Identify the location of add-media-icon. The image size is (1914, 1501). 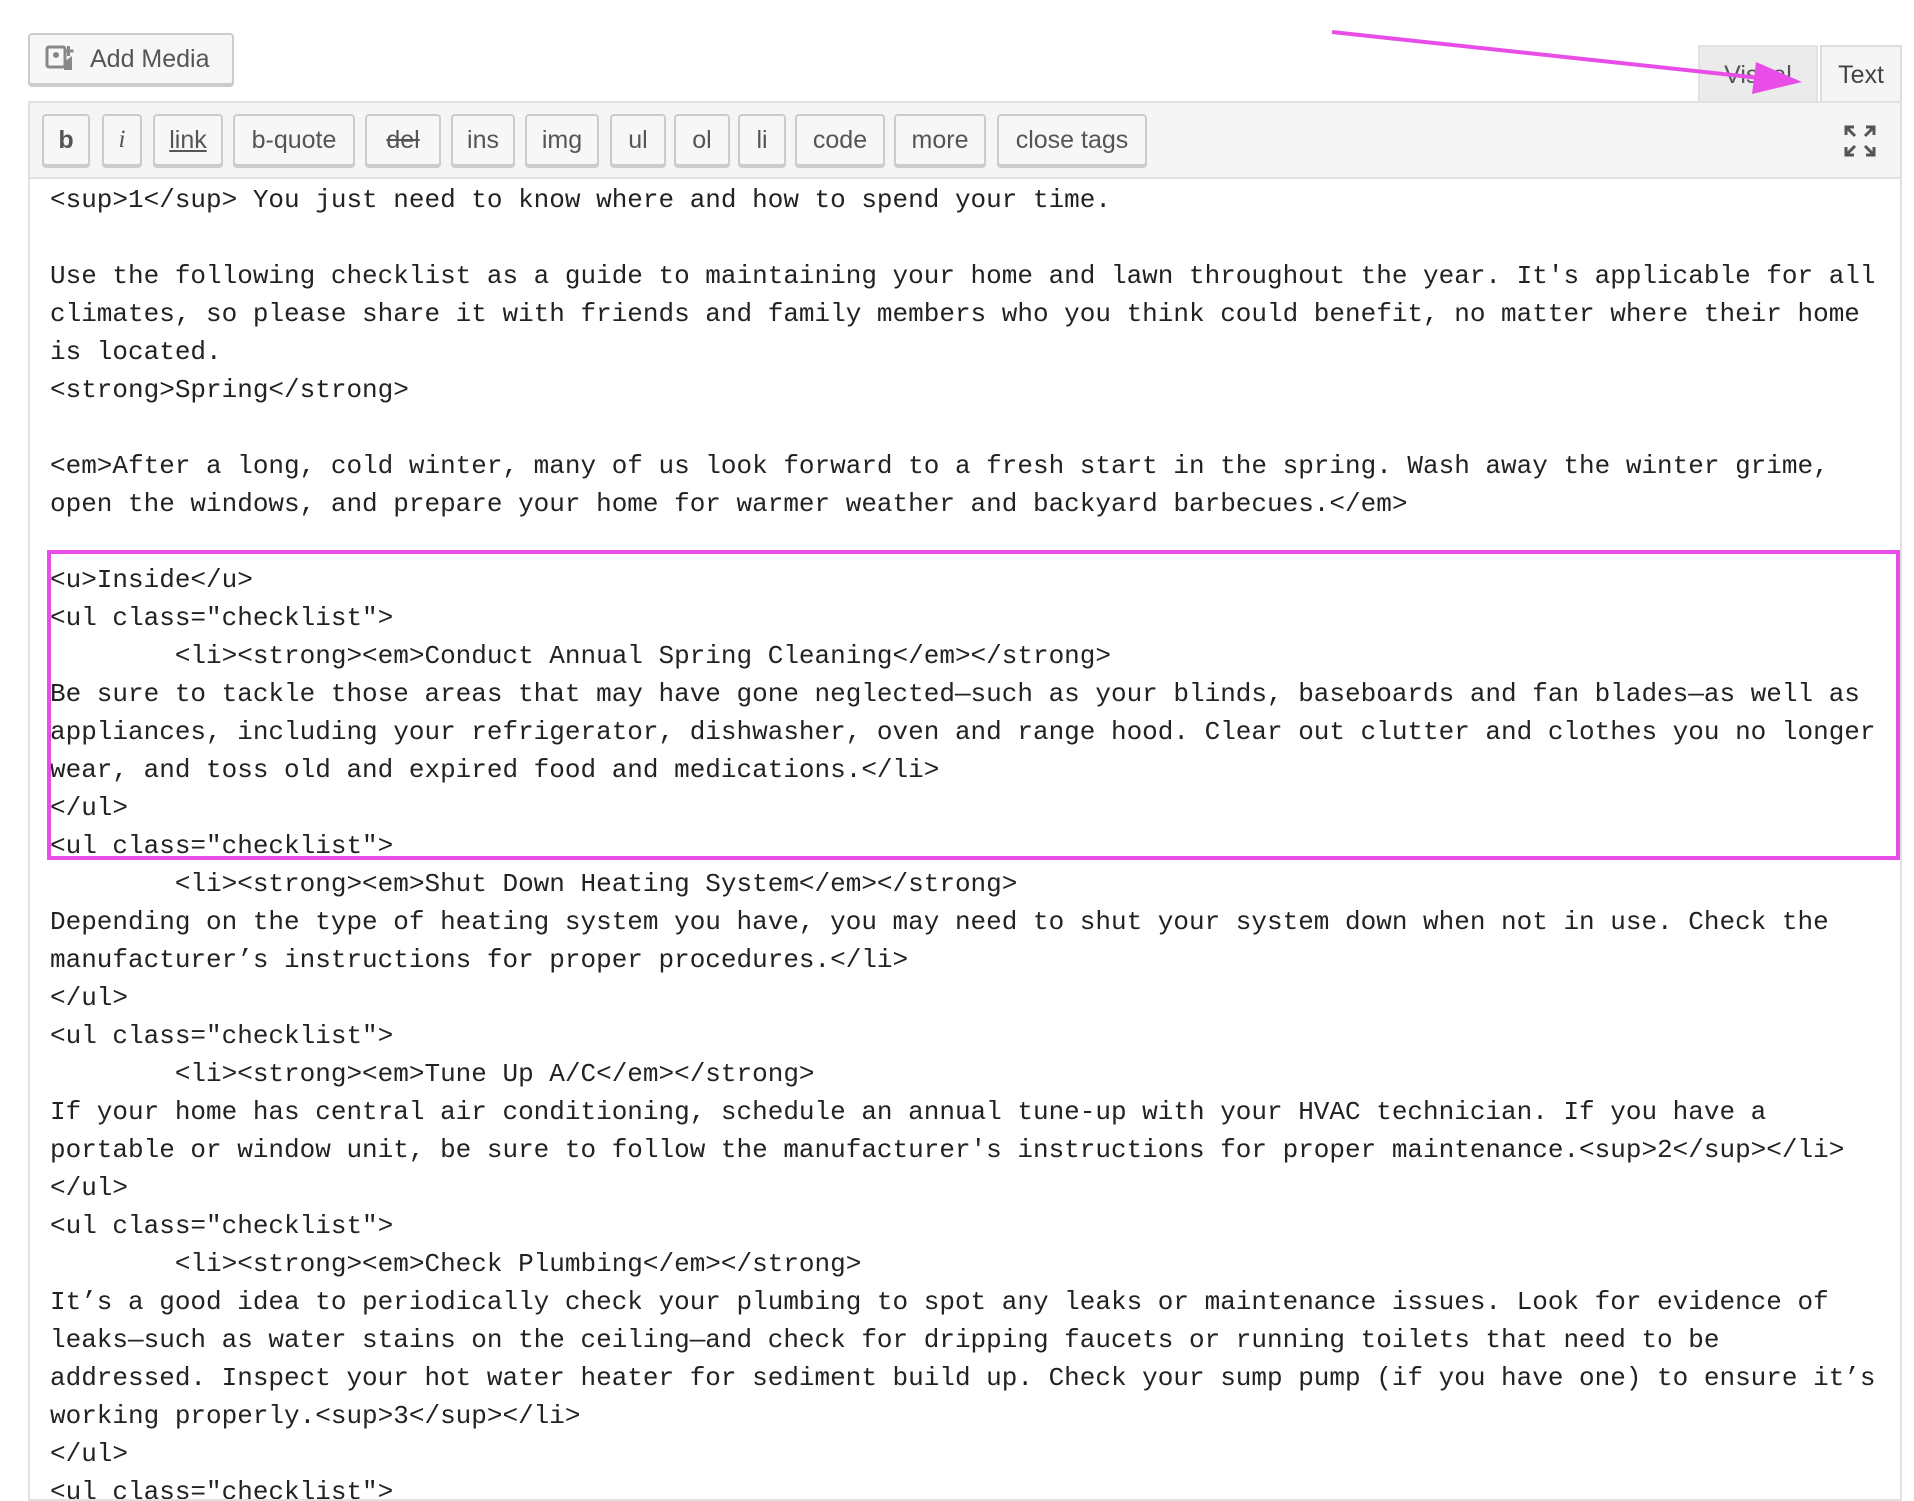
(61, 59).